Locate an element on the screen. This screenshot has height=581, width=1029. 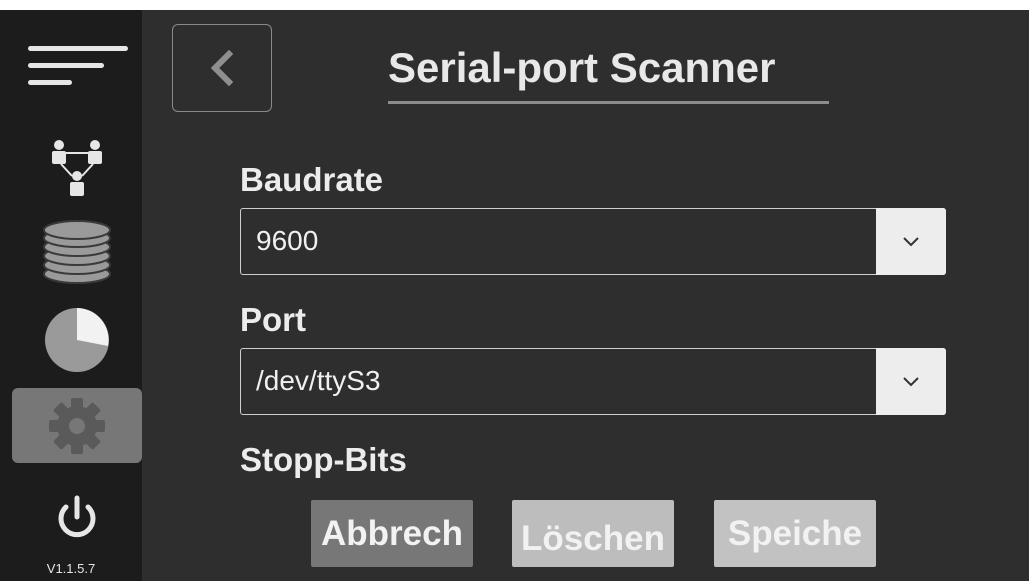
title-underline is located at coordinates (608, 102).